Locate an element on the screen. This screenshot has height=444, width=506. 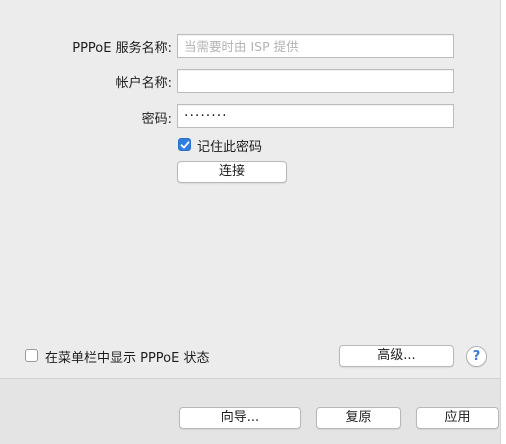
service-name-input is located at coordinates (315, 46).